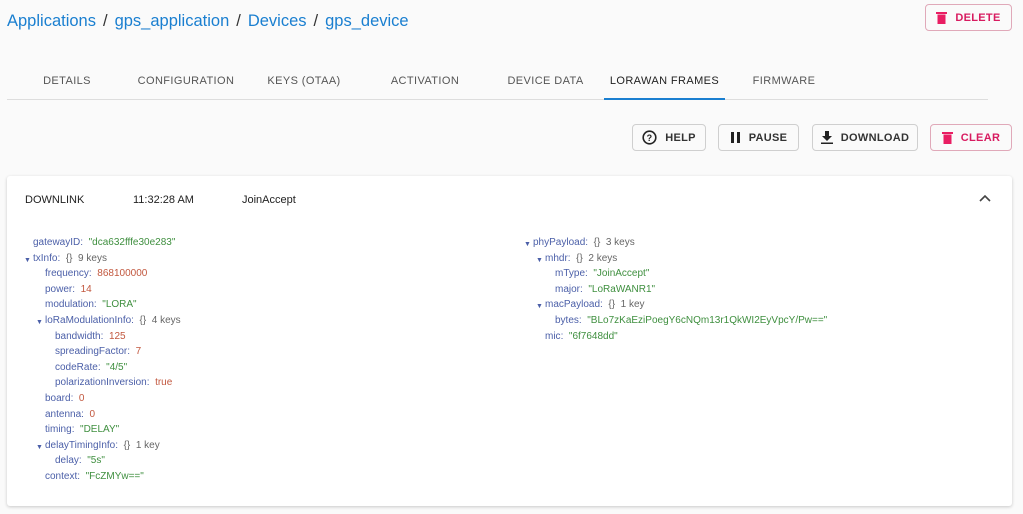  I want to click on json-value: {} 2 keys, so click(597, 258).